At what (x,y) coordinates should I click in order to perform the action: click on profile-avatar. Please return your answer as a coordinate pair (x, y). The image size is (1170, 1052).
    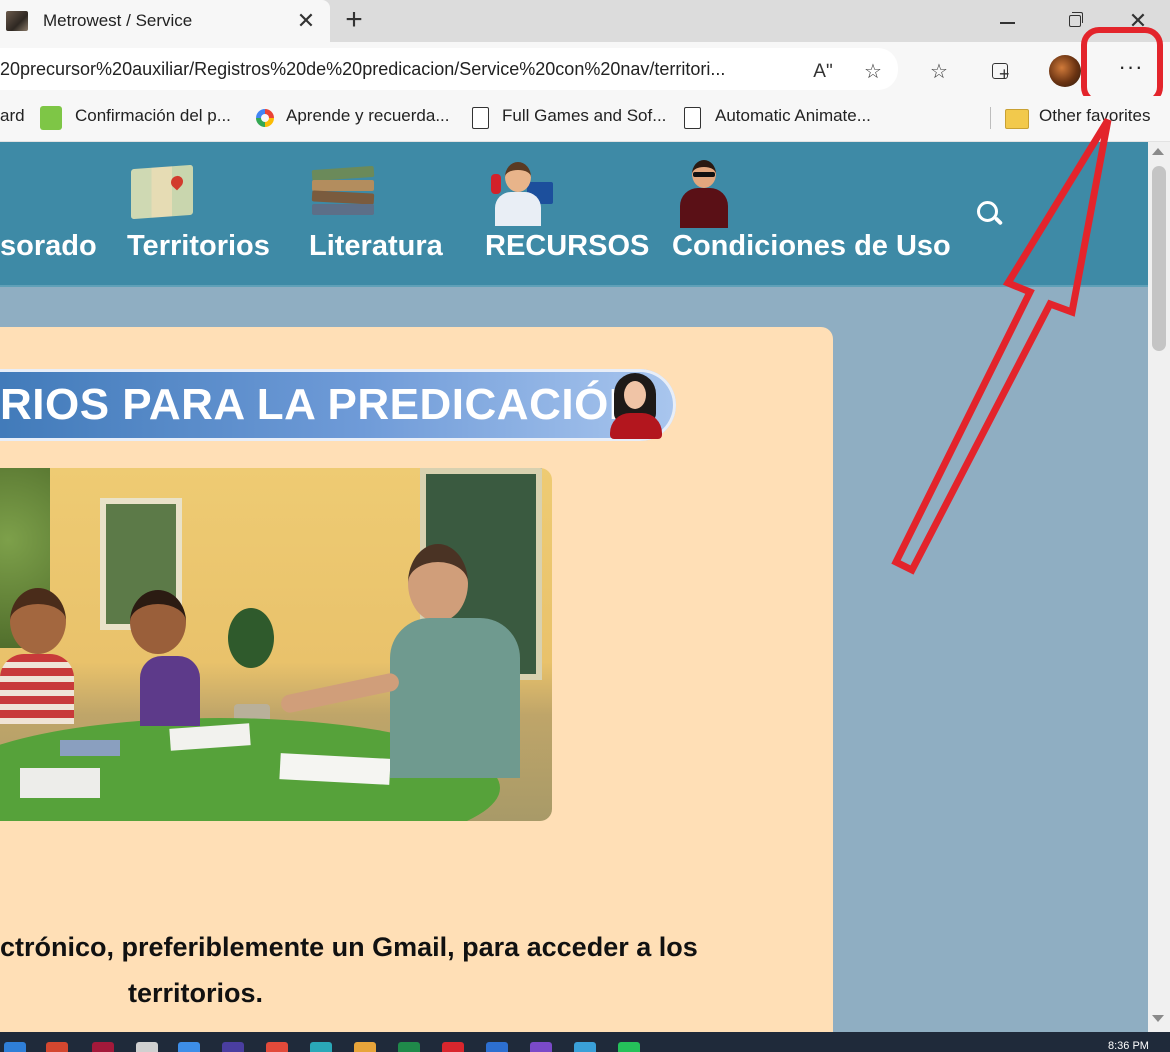
    Looking at the image, I should click on (1065, 71).